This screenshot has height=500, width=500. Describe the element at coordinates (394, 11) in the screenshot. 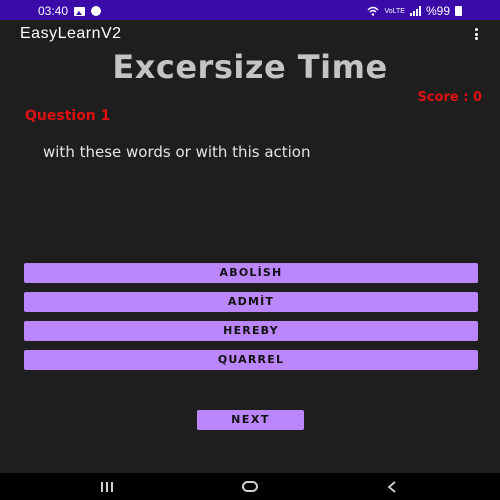

I see `volte-label: VoLTE` at that location.